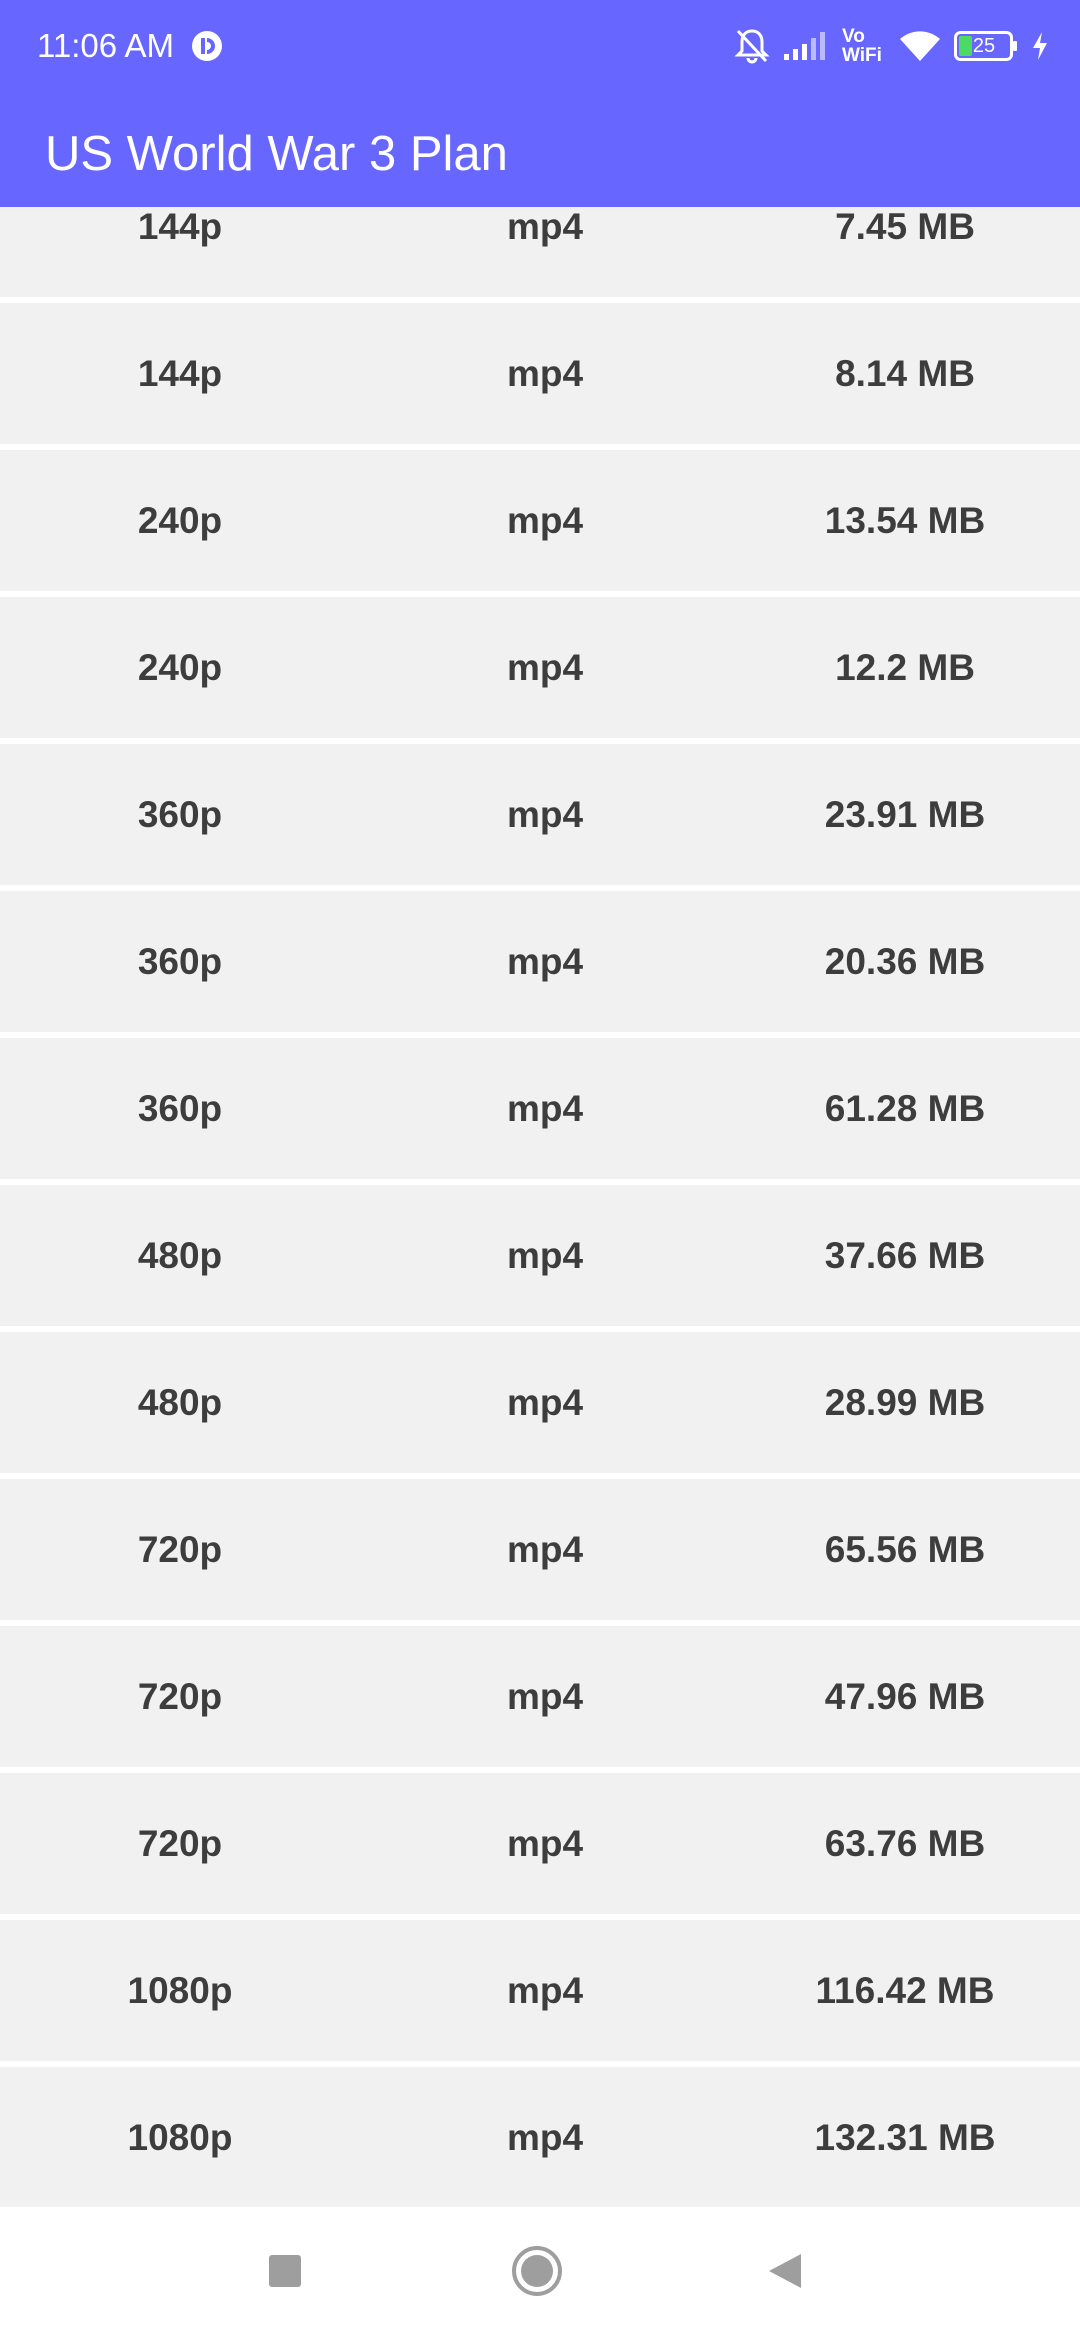  Describe the element at coordinates (1040, 46) in the screenshot. I see `charging-bolt-icon` at that location.